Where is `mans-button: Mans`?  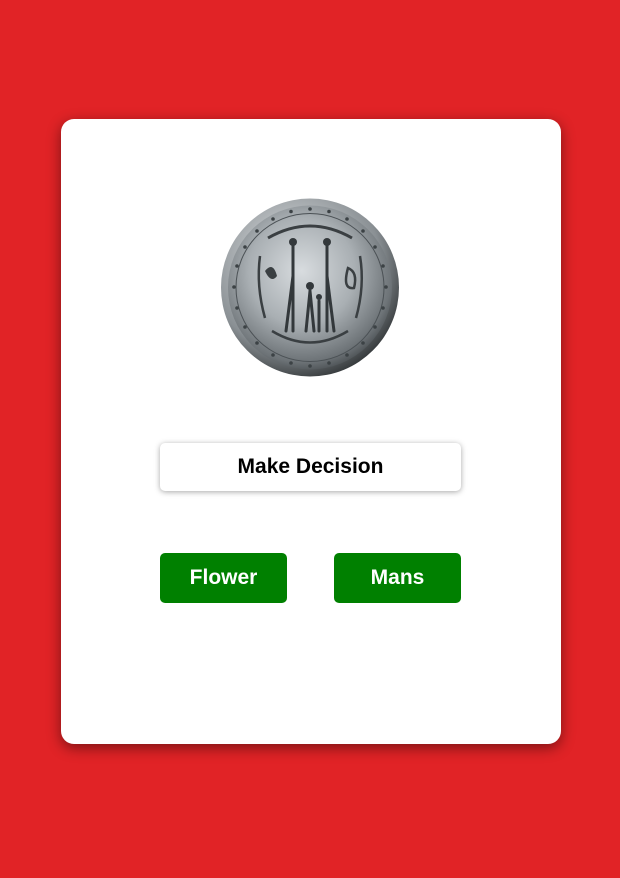 mans-button: Mans is located at coordinates (397, 578).